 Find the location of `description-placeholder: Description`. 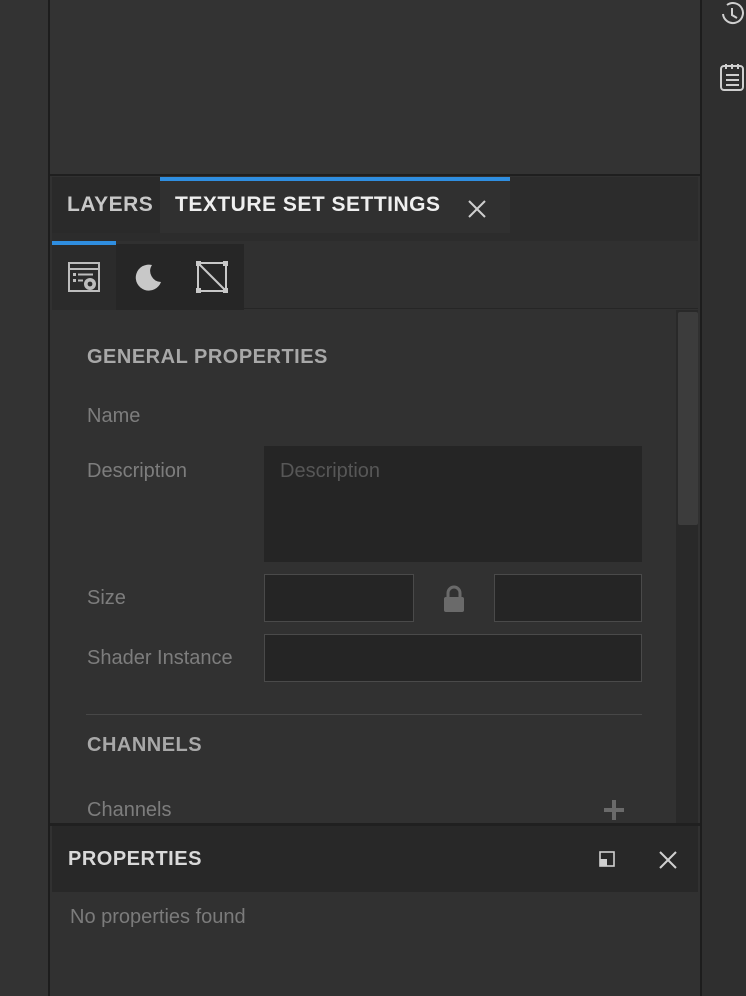

description-placeholder: Description is located at coordinates (330, 471).